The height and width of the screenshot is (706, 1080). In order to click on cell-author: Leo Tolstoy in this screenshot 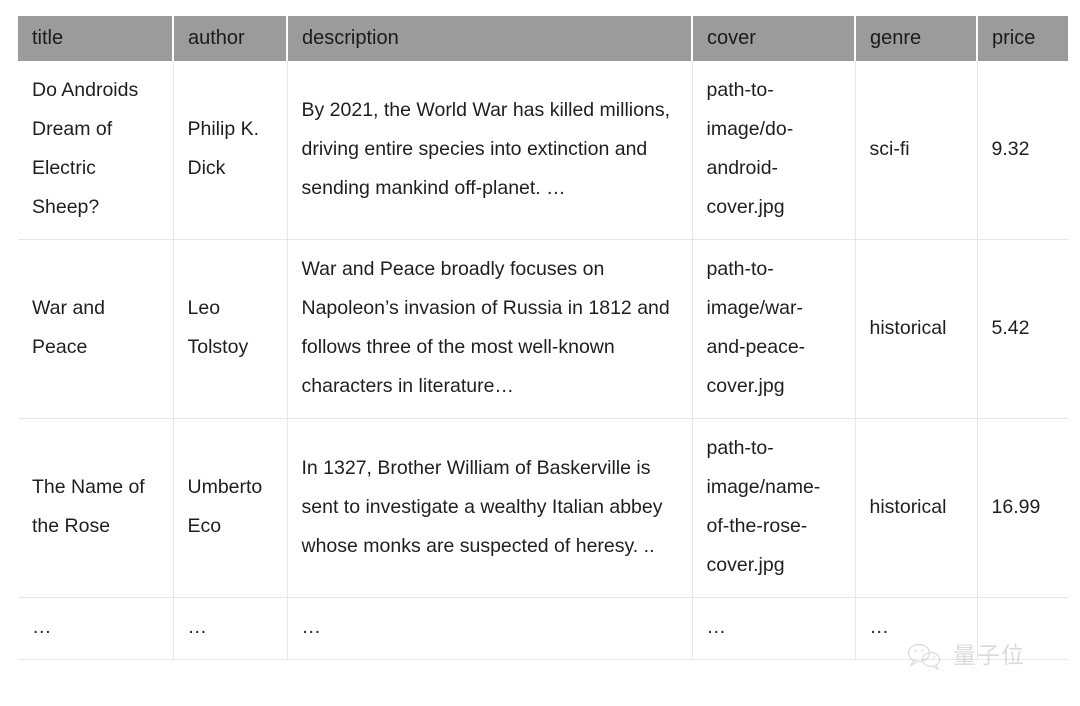, I will do `click(230, 329)`.